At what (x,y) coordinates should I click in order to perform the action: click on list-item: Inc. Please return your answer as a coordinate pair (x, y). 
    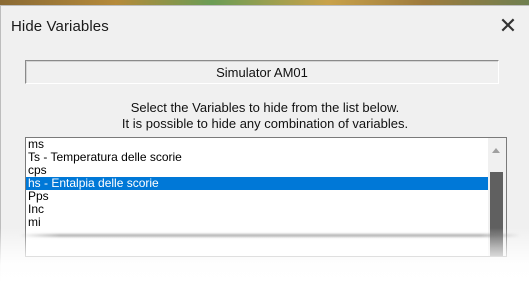
    Looking at the image, I should click on (257, 209).